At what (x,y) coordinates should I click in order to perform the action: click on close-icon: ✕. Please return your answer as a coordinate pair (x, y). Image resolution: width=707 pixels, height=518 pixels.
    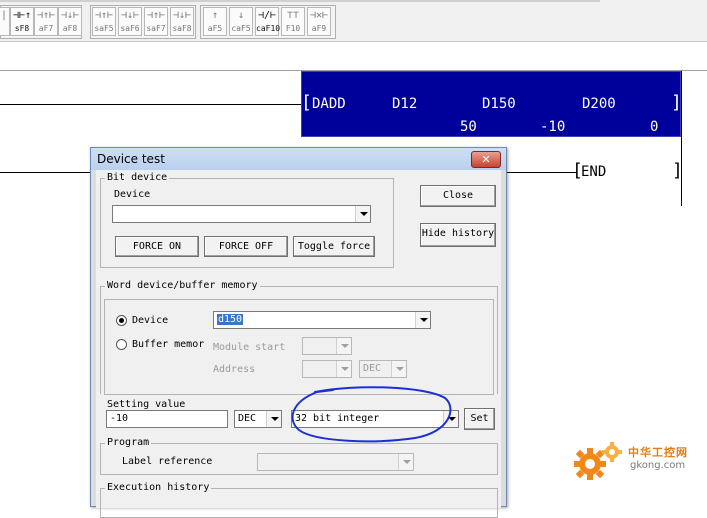
    Looking at the image, I should click on (486, 159).